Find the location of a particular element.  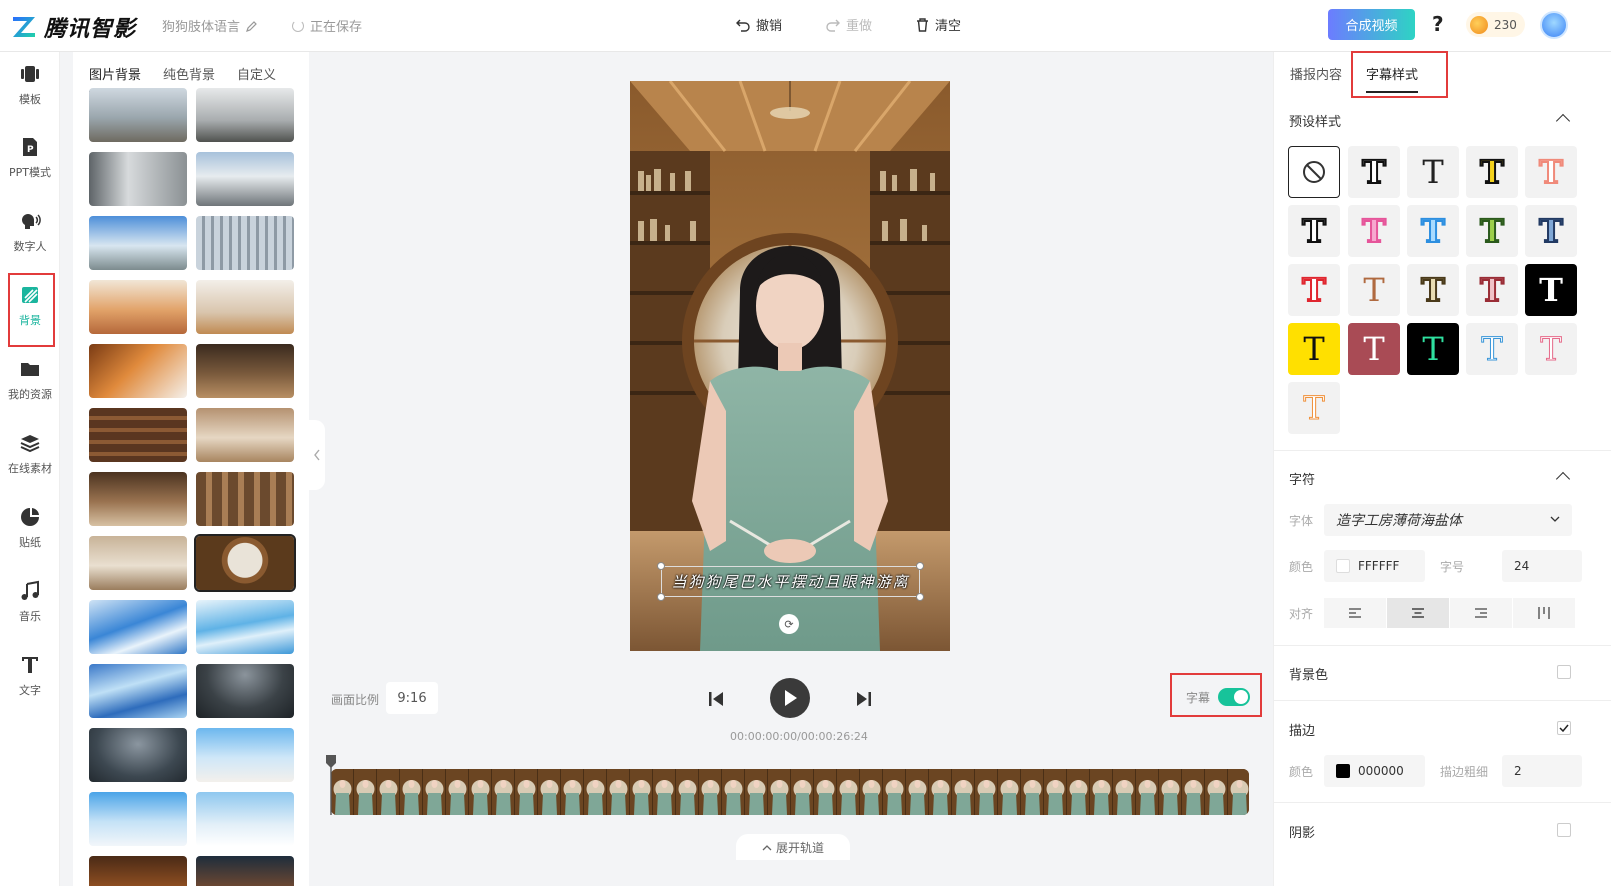

compose-video-button: 合成视频 is located at coordinates (1371, 24).